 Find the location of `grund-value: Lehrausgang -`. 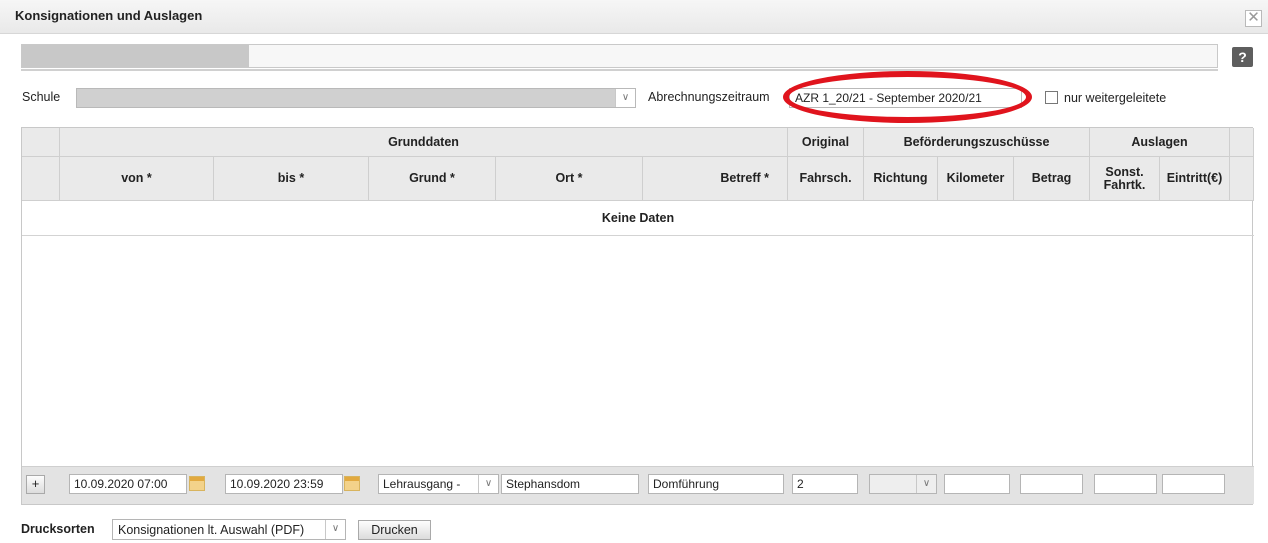

grund-value: Lehrausgang - is located at coordinates (422, 484).